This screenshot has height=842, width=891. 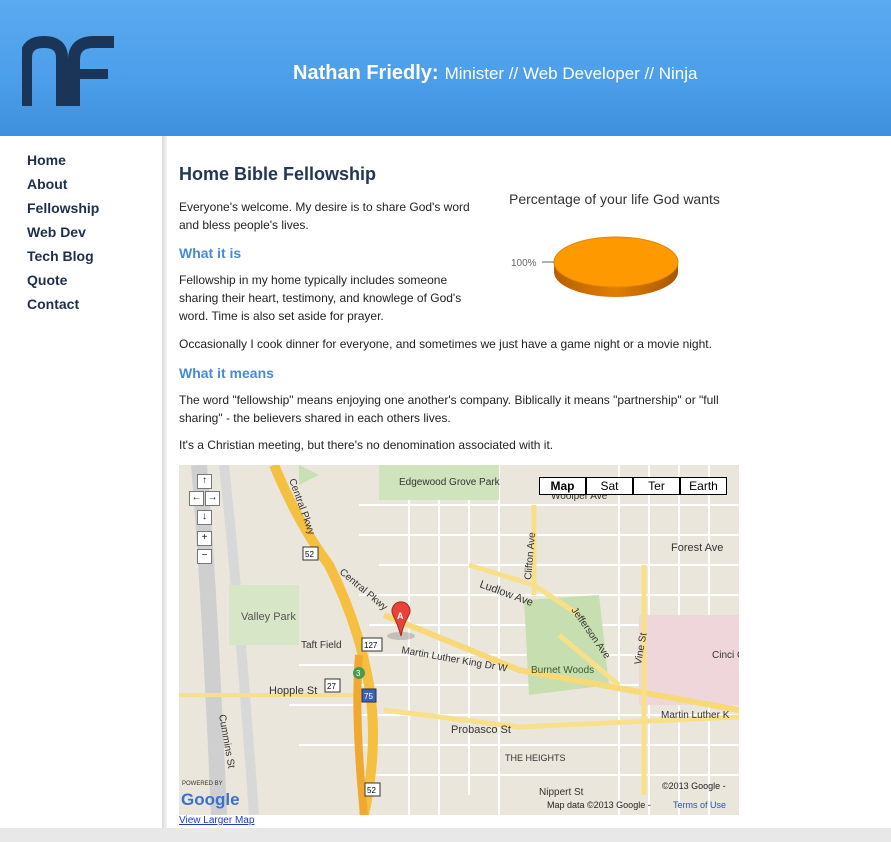 I want to click on map-label-nippert: Nippert St, so click(x=561, y=792).